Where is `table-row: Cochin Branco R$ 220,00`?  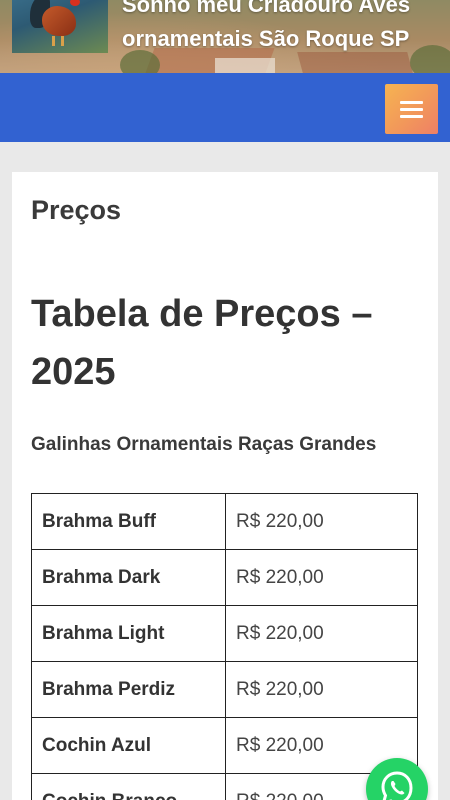
table-row: Cochin Branco R$ 220,00 is located at coordinates (224, 786).